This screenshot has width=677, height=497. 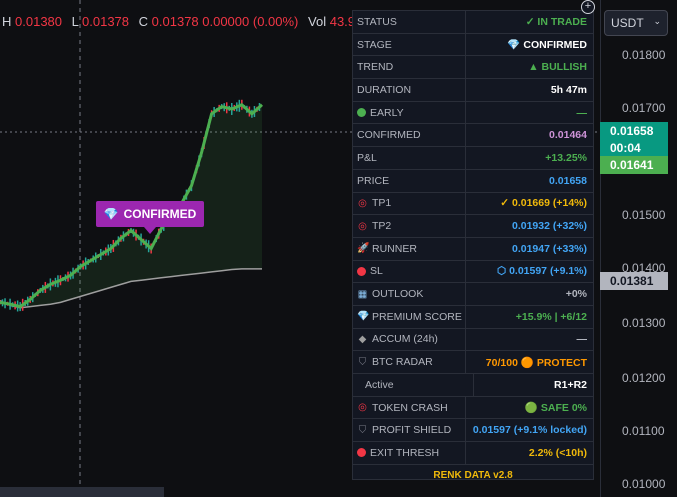 I want to click on panel-row-stage: STAGE 💎 CONFIRMED, so click(x=473, y=45).